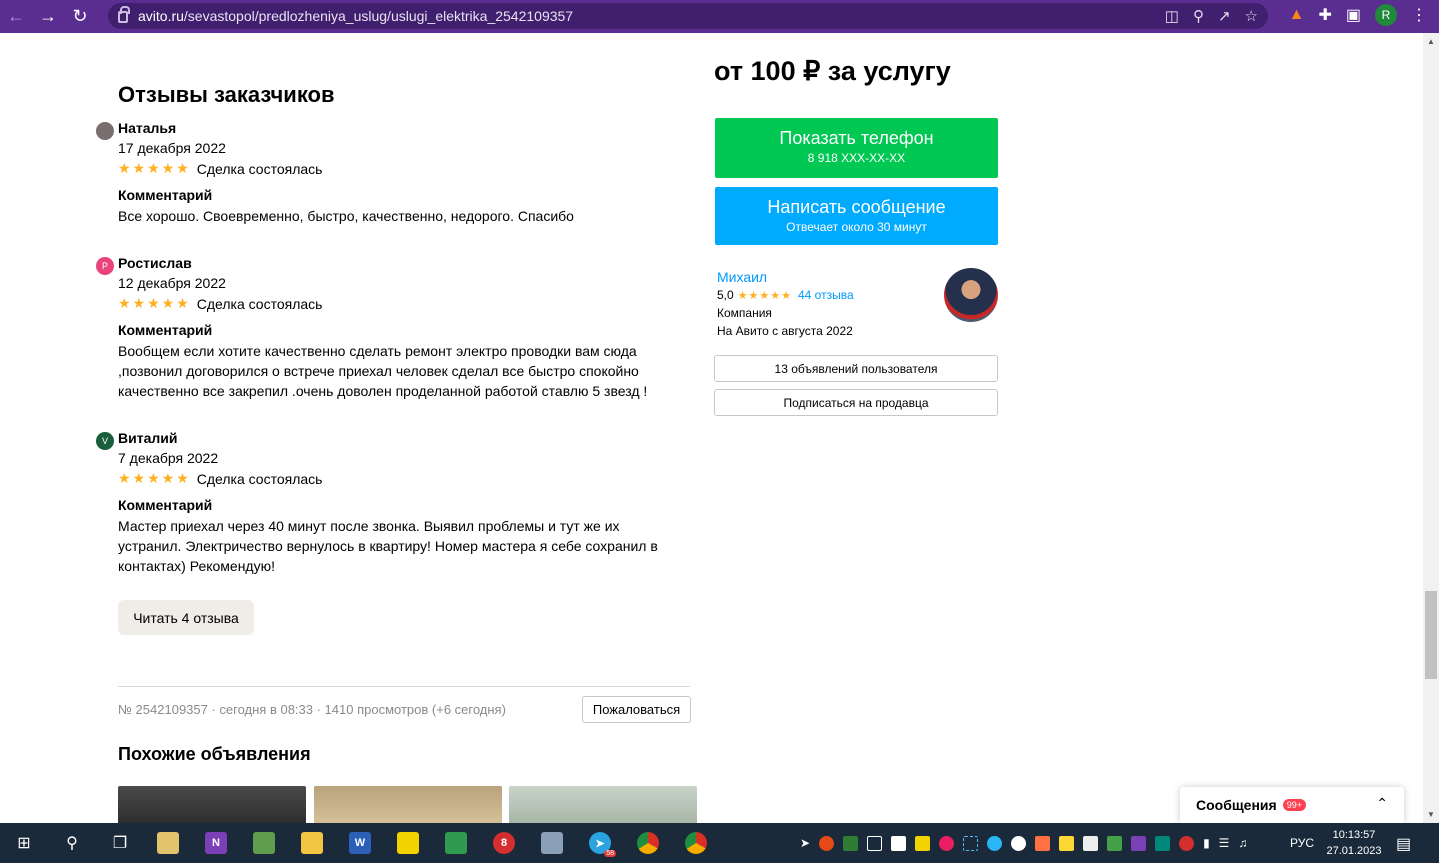  I want to click on notifications-icon: ▤, so click(1403, 844).